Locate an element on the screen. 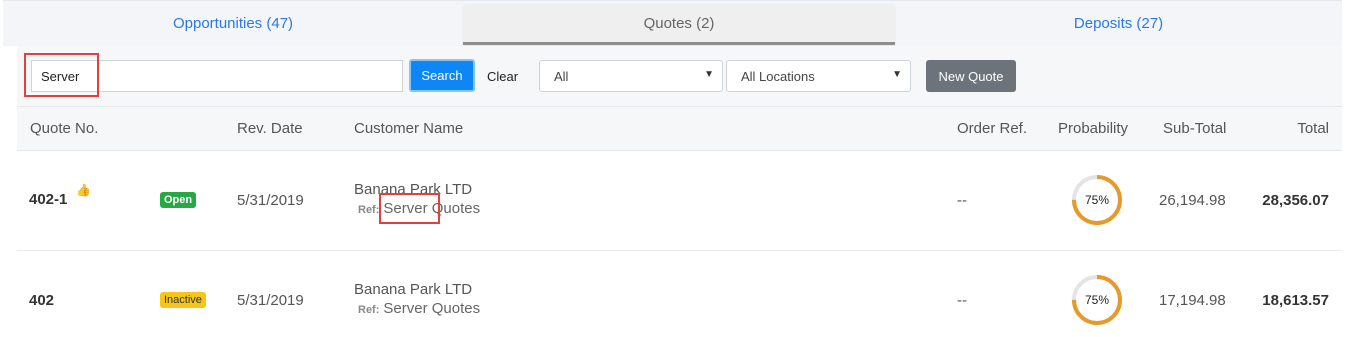 The height and width of the screenshot is (337, 1362). header-quote-no: Quote No. is located at coordinates (64, 128).